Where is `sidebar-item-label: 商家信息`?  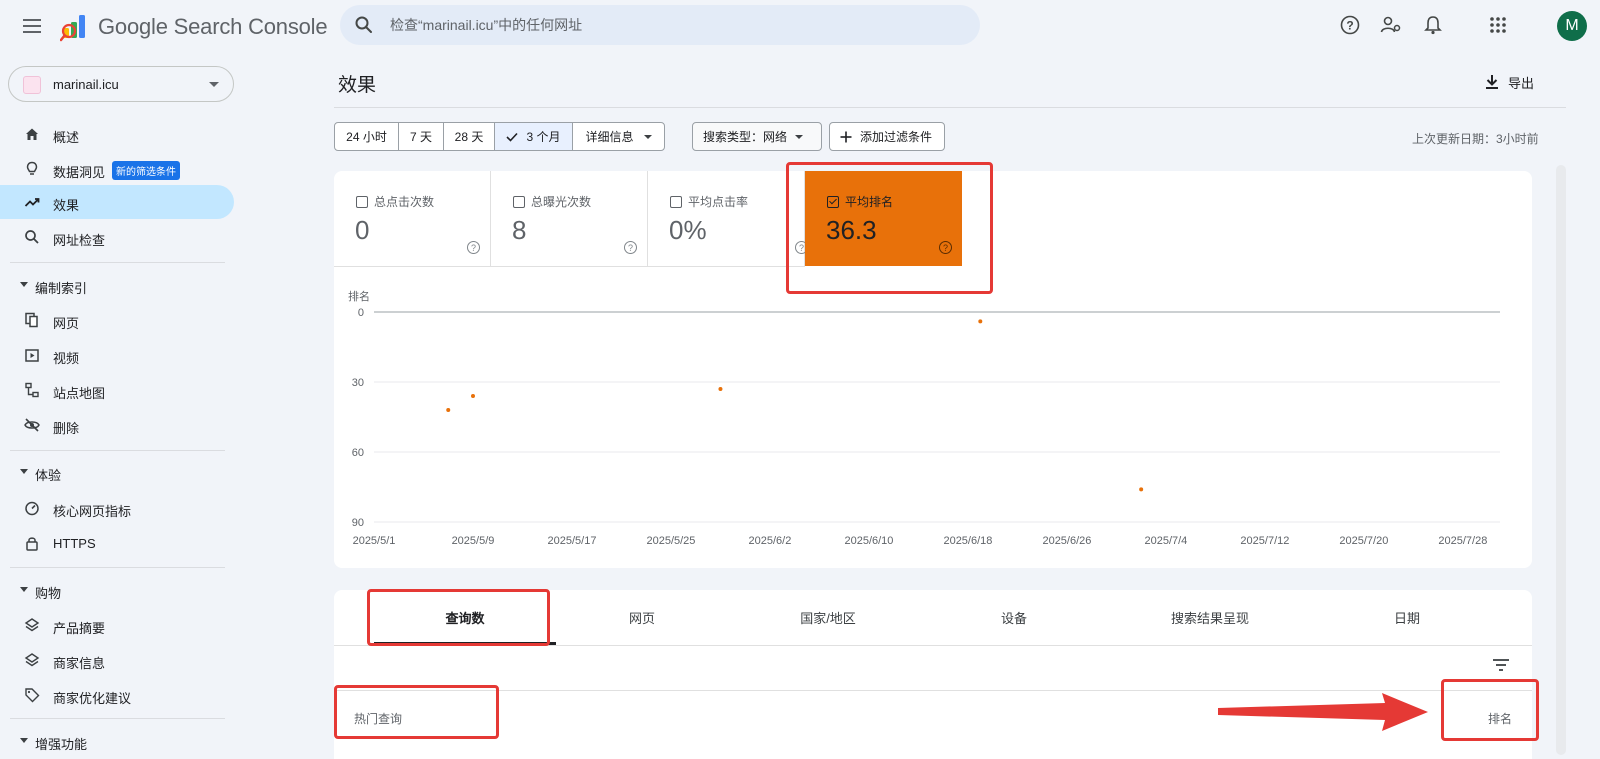
sidebar-item-label: 商家信息 is located at coordinates (79, 663).